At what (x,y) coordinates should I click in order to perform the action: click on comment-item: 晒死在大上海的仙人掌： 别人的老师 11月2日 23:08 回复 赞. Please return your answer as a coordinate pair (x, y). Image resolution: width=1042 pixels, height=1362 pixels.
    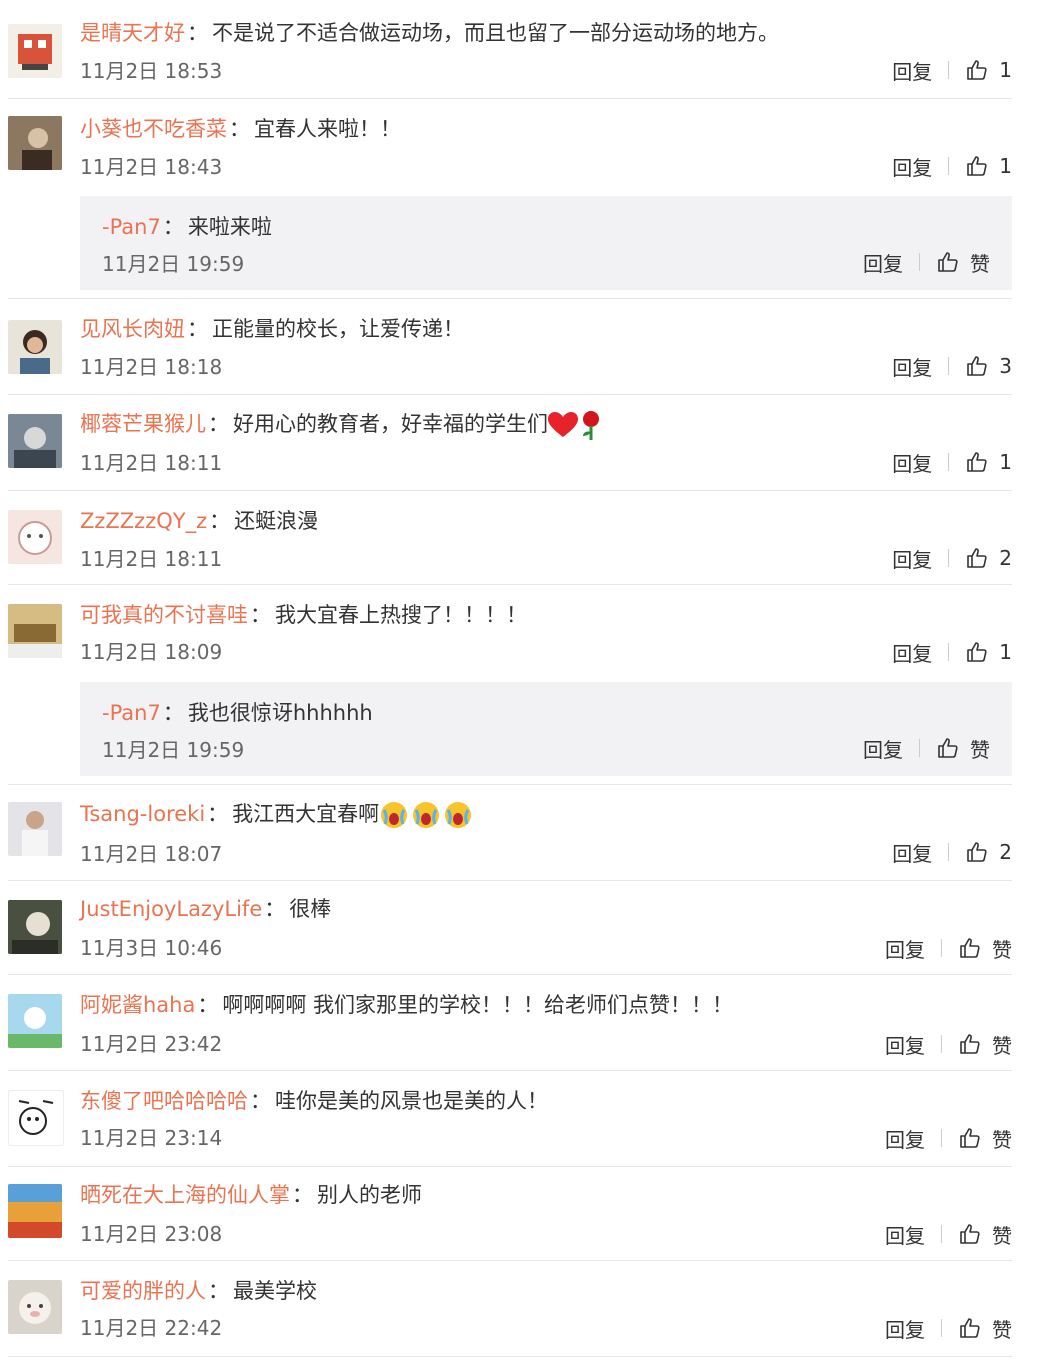
    Looking at the image, I should click on (510, 1219).